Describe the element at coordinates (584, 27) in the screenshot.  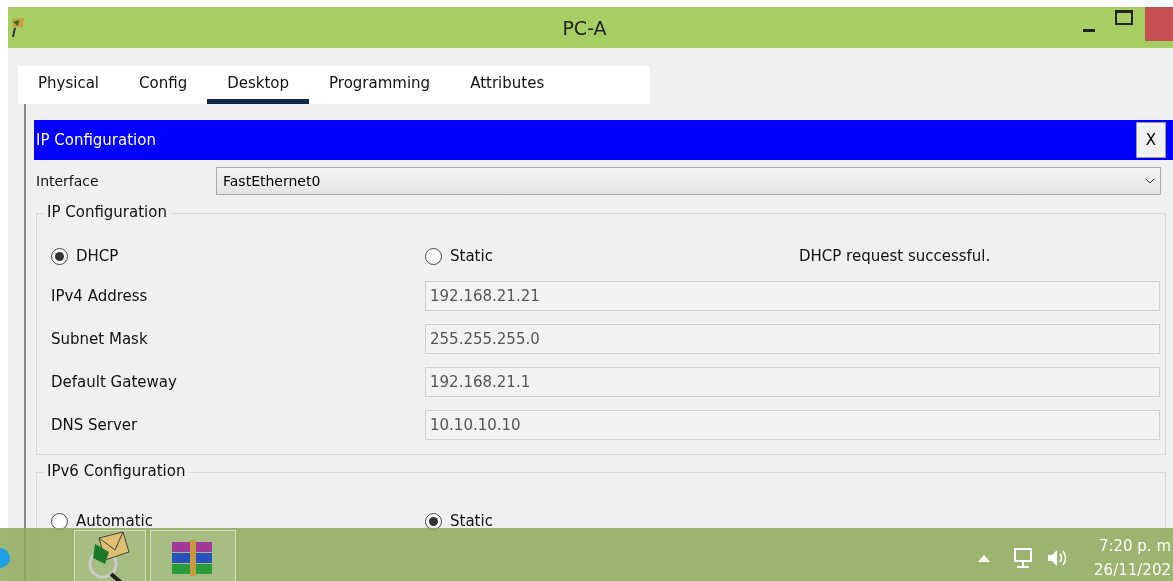
I see `window-title: PC-A` at that location.